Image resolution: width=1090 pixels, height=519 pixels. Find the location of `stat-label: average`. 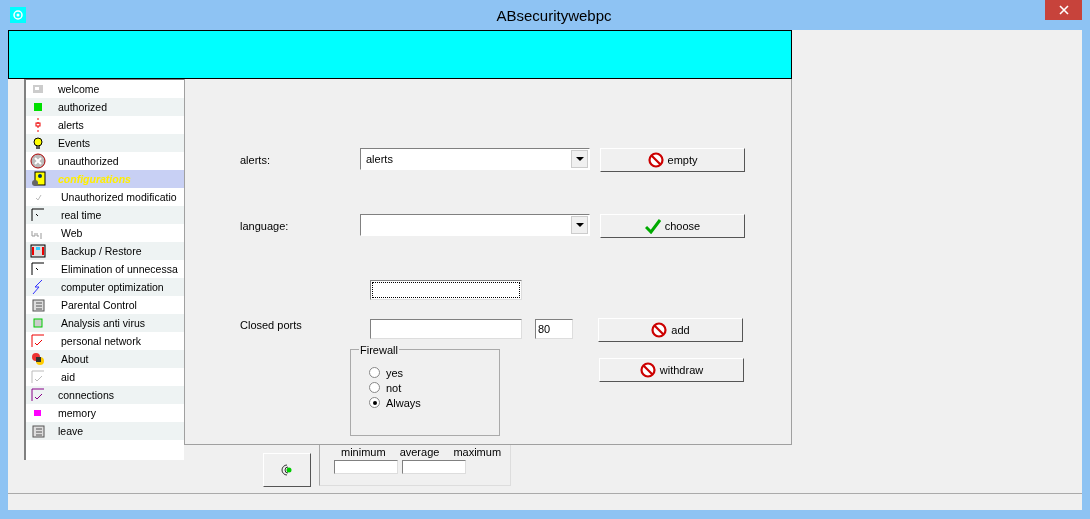

stat-label: average is located at coordinates (419, 452).